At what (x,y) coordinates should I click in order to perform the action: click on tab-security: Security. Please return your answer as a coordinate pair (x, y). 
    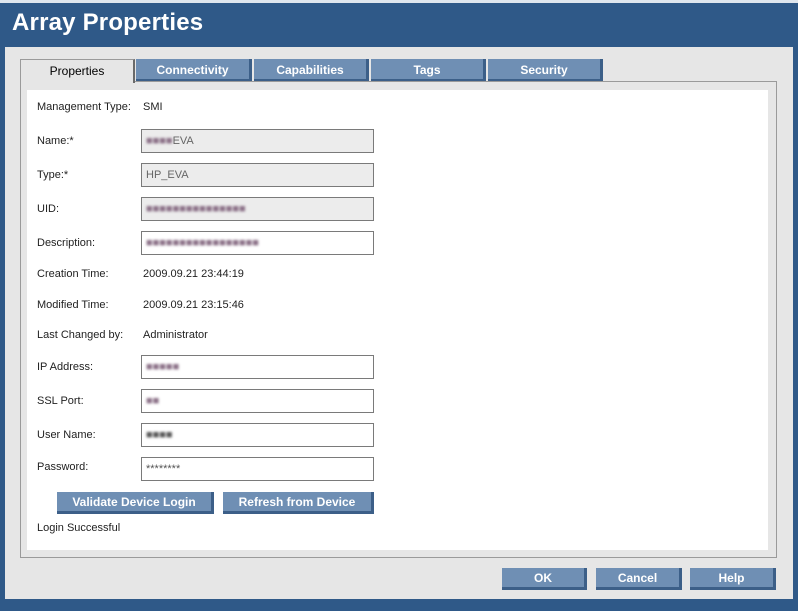
    Looking at the image, I should click on (545, 70).